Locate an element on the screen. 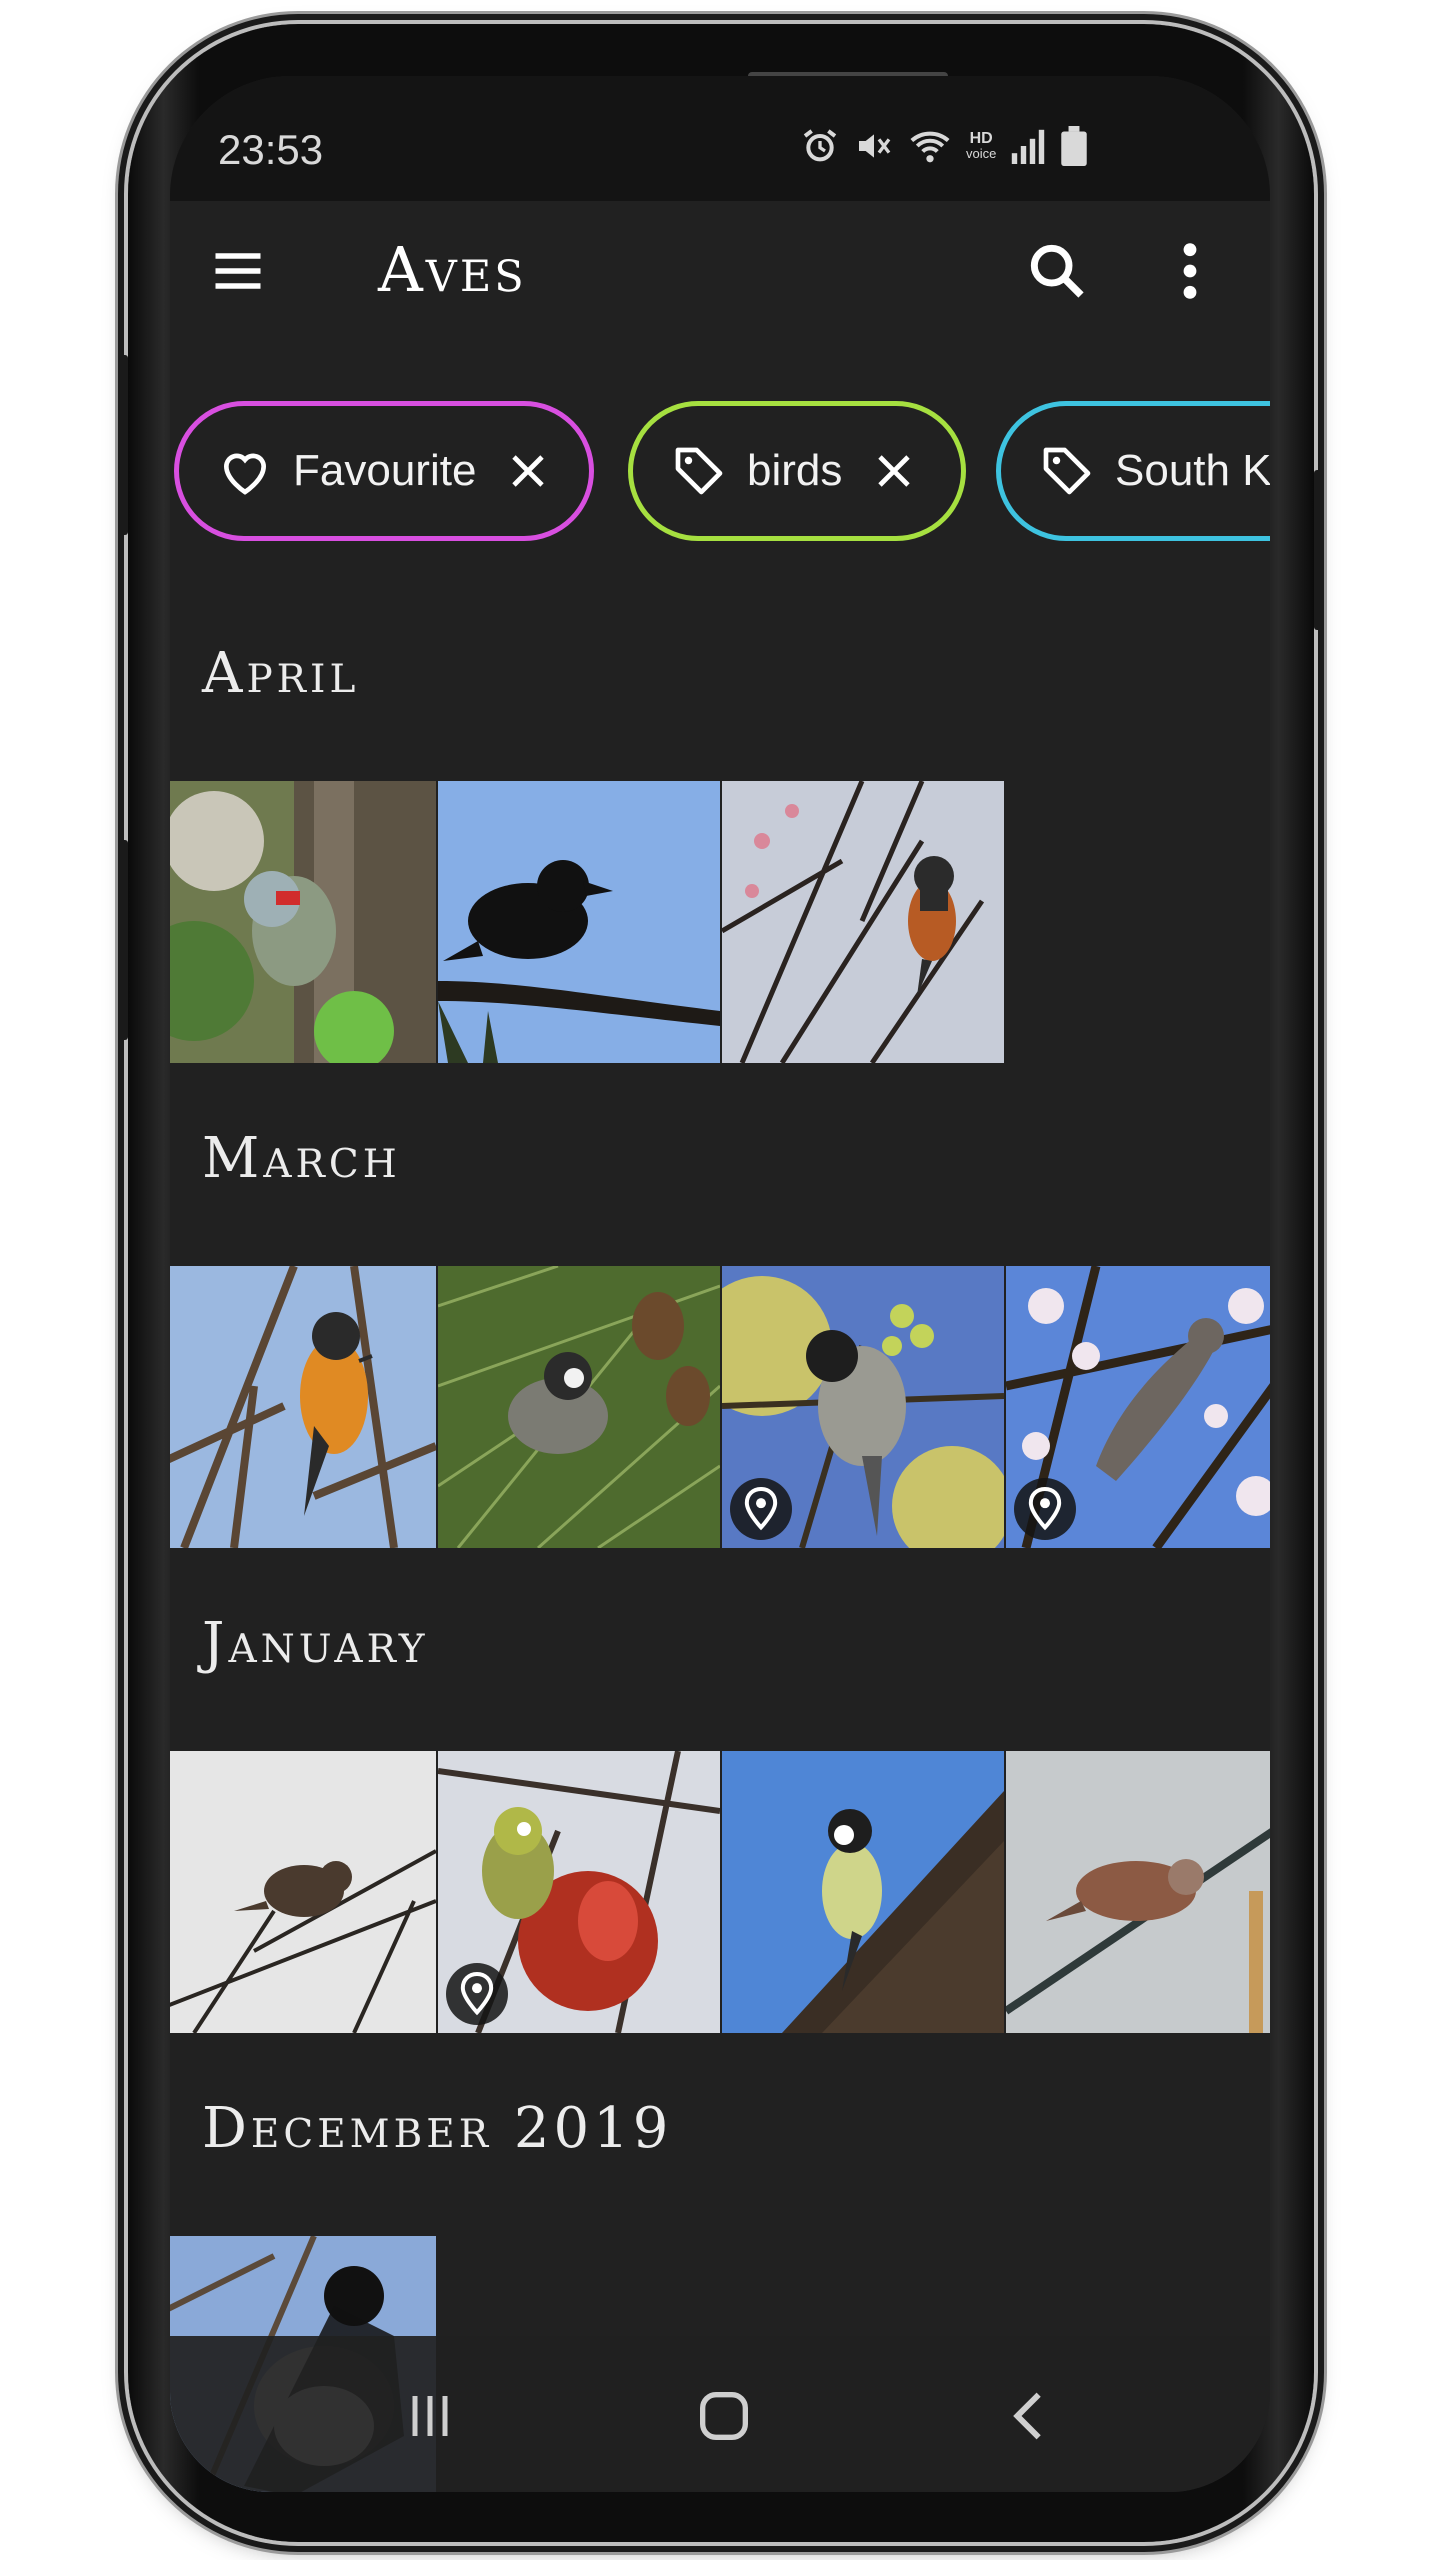 Image resolution: width=1440 pixels, height=2560 pixels. hd-voice-indicator: HD voice is located at coordinates (981, 146).